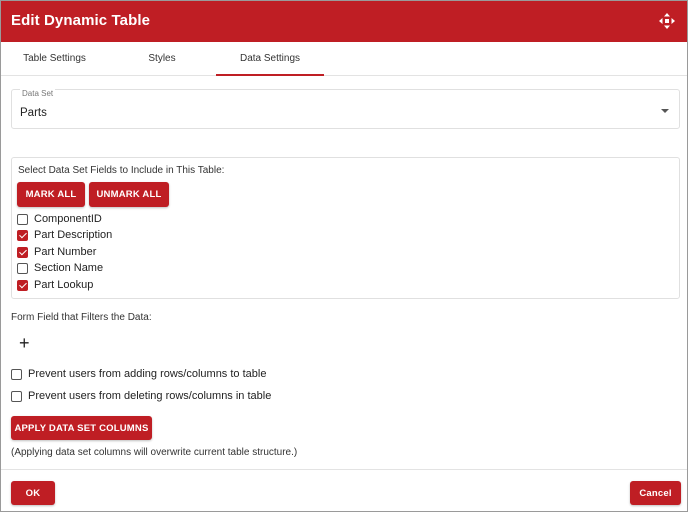 The width and height of the screenshot is (688, 512). Describe the element at coordinates (344, 469) in the screenshot. I see `footer-divider` at that location.